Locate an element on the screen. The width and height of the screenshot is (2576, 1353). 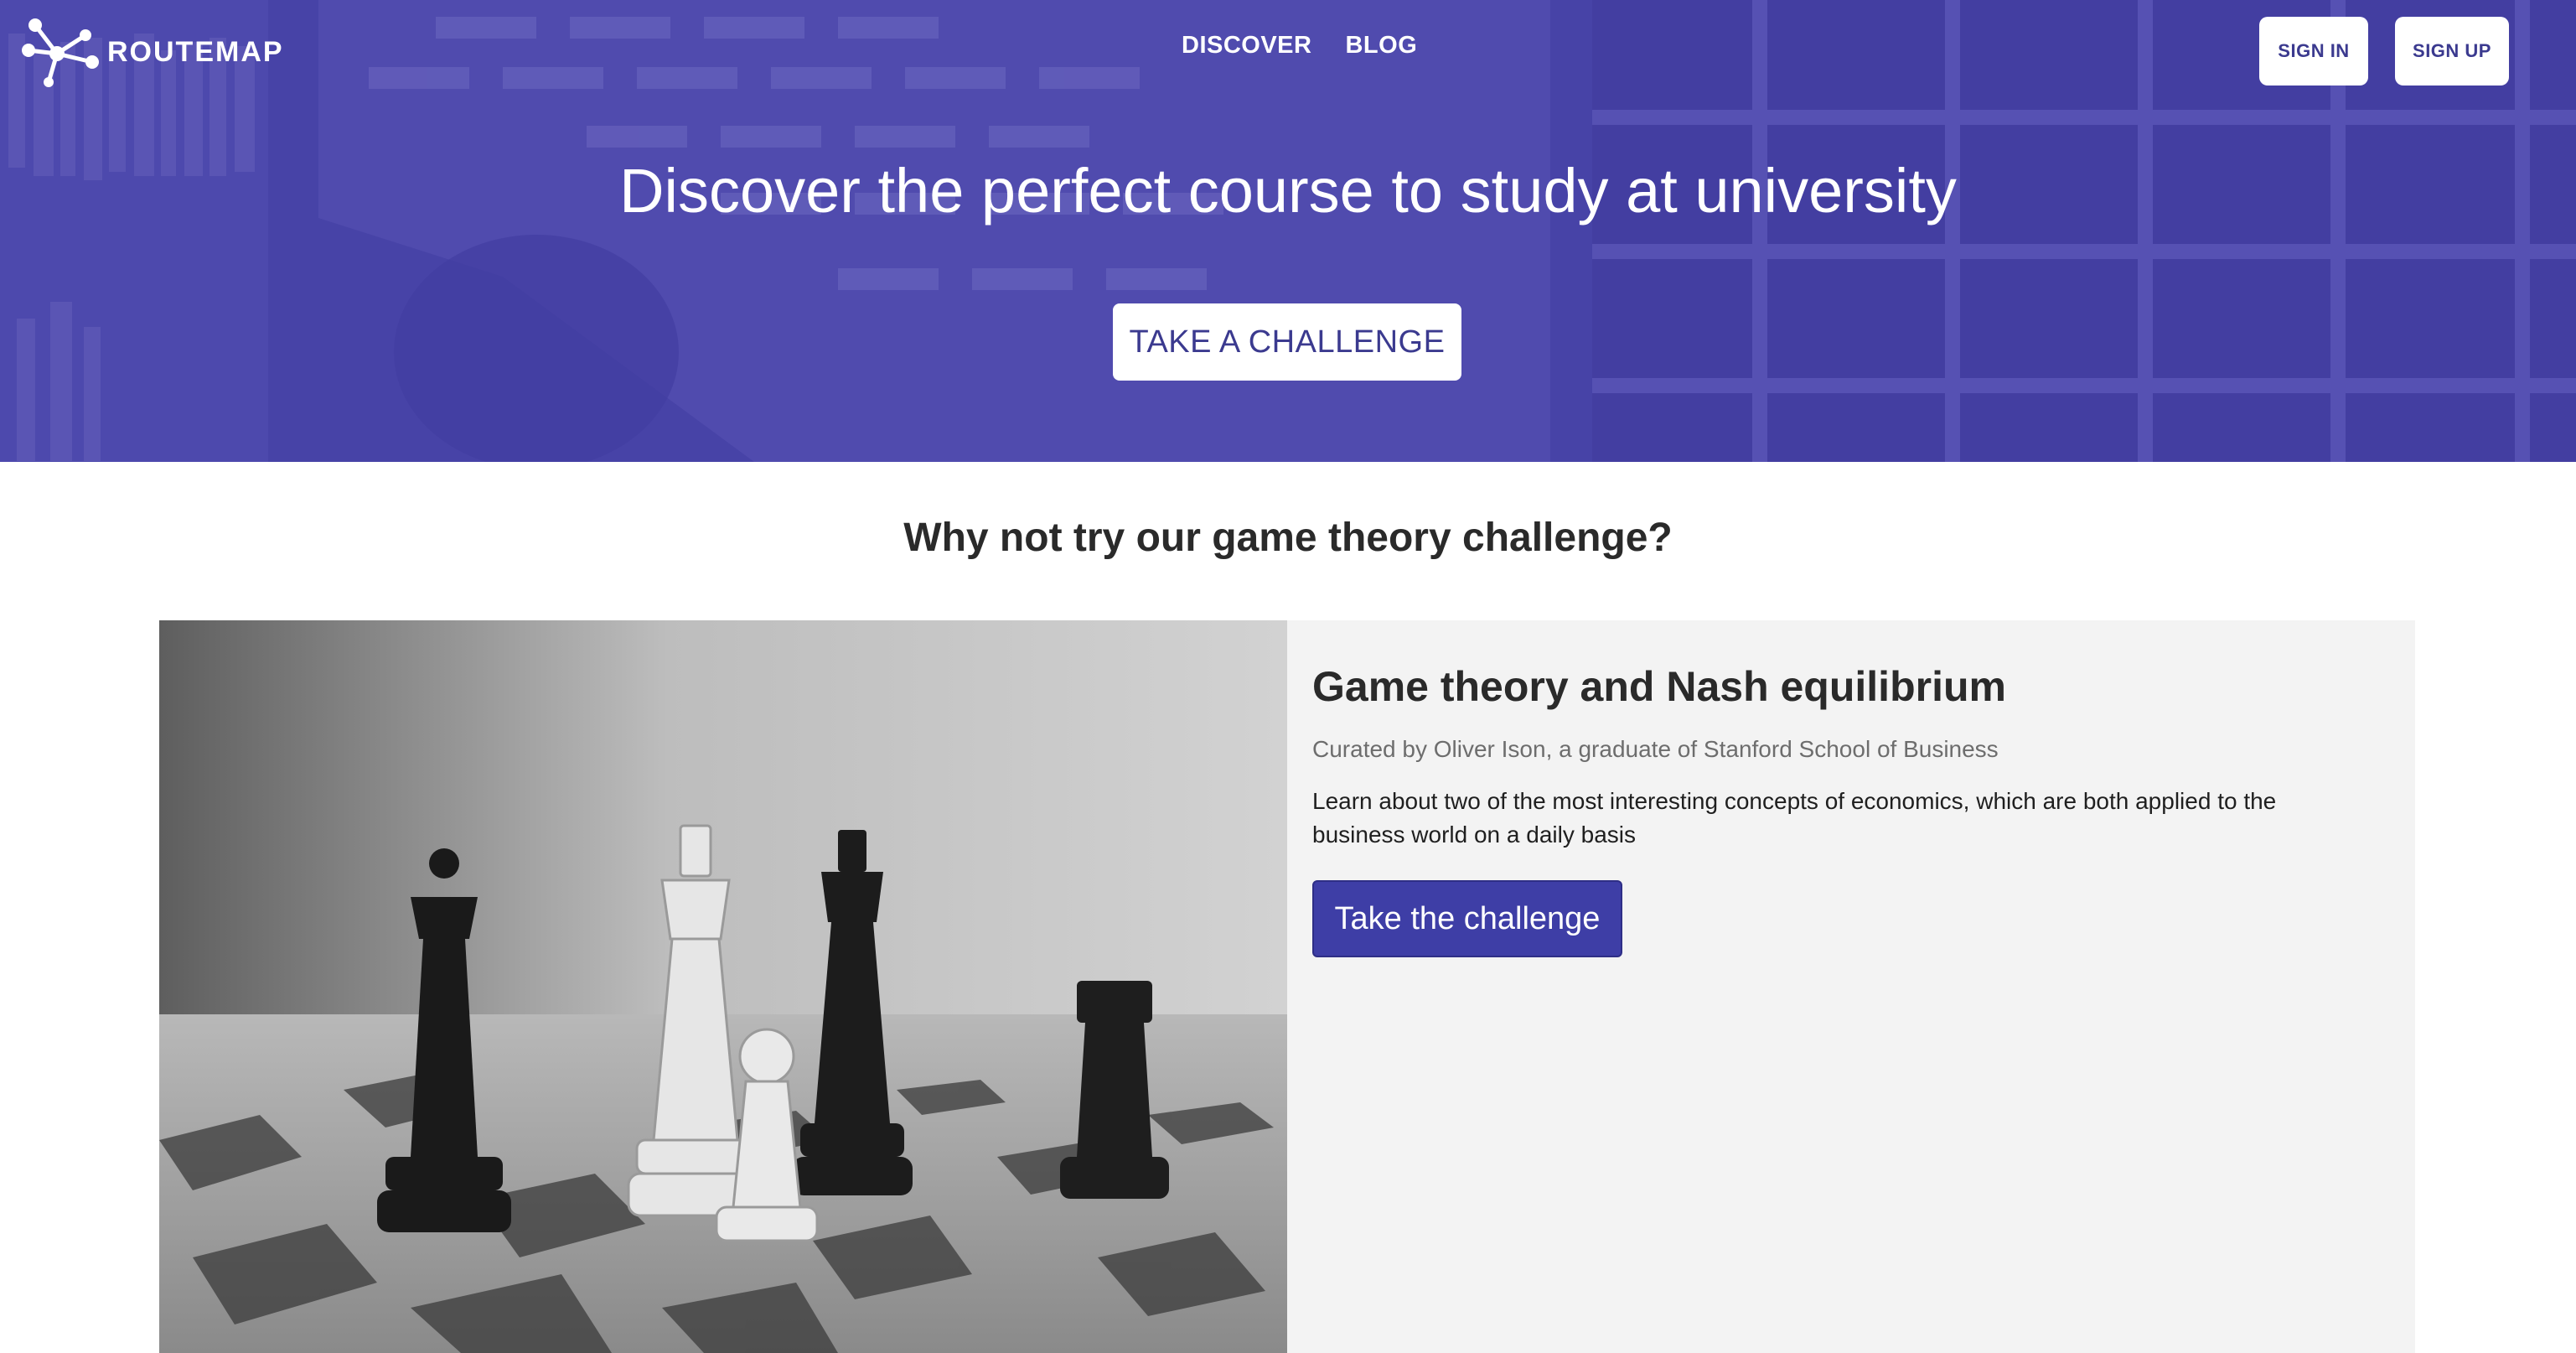
nav-discover: DISCOVER is located at coordinates (1246, 46).